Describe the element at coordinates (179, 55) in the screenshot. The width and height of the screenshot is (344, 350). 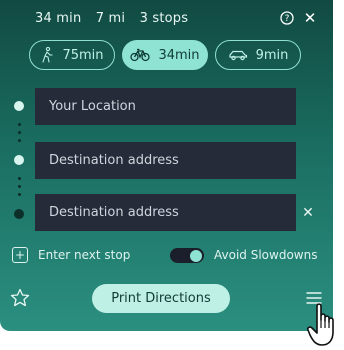
I see `mode-bike-label: 34min` at that location.